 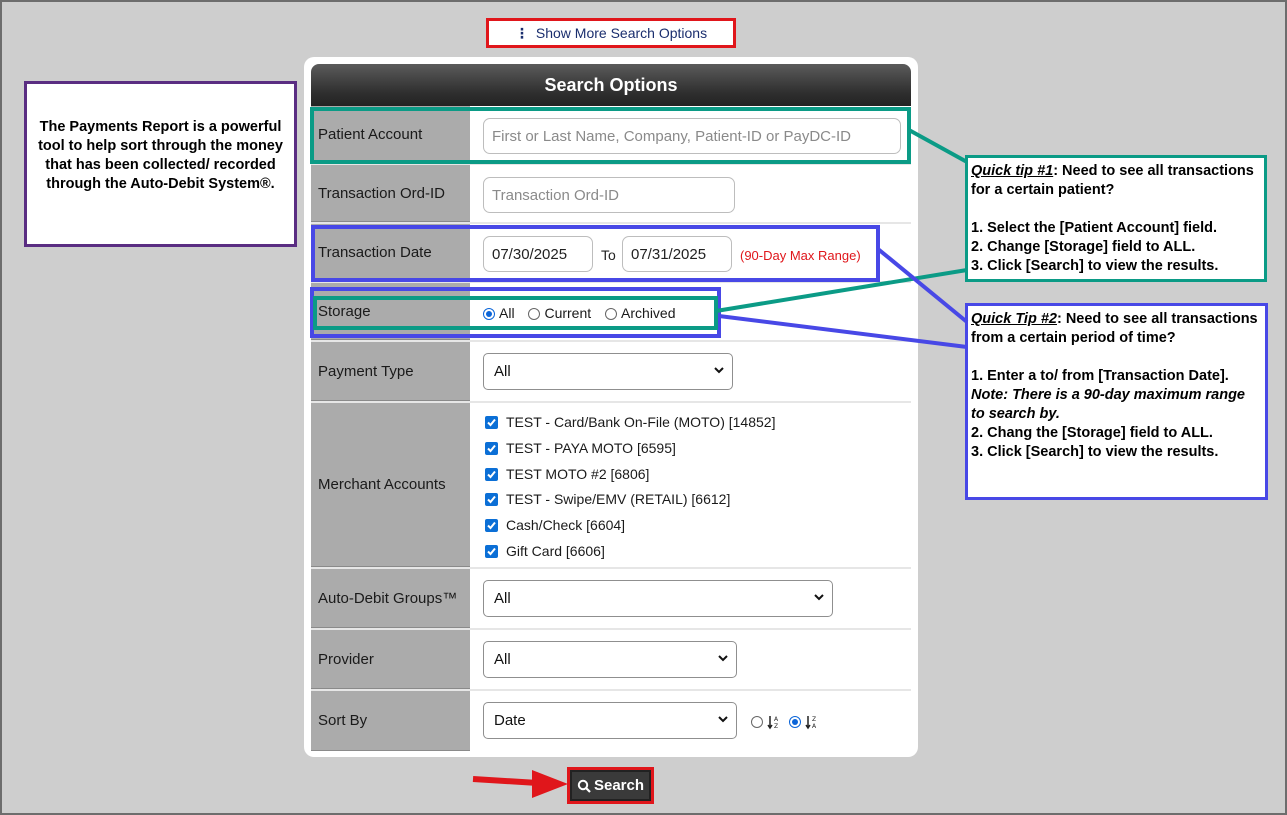 I want to click on merchant-account-label: Cash/Check [6604], so click(x=566, y=525).